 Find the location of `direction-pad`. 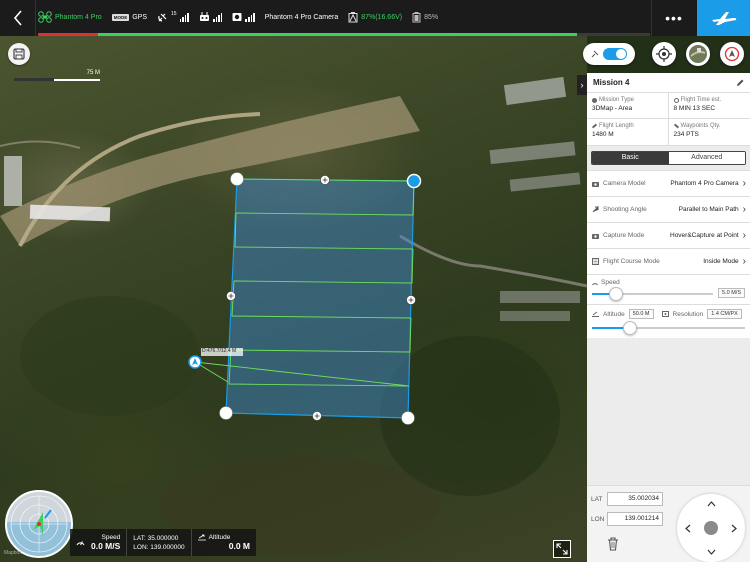

direction-pad is located at coordinates (711, 528).